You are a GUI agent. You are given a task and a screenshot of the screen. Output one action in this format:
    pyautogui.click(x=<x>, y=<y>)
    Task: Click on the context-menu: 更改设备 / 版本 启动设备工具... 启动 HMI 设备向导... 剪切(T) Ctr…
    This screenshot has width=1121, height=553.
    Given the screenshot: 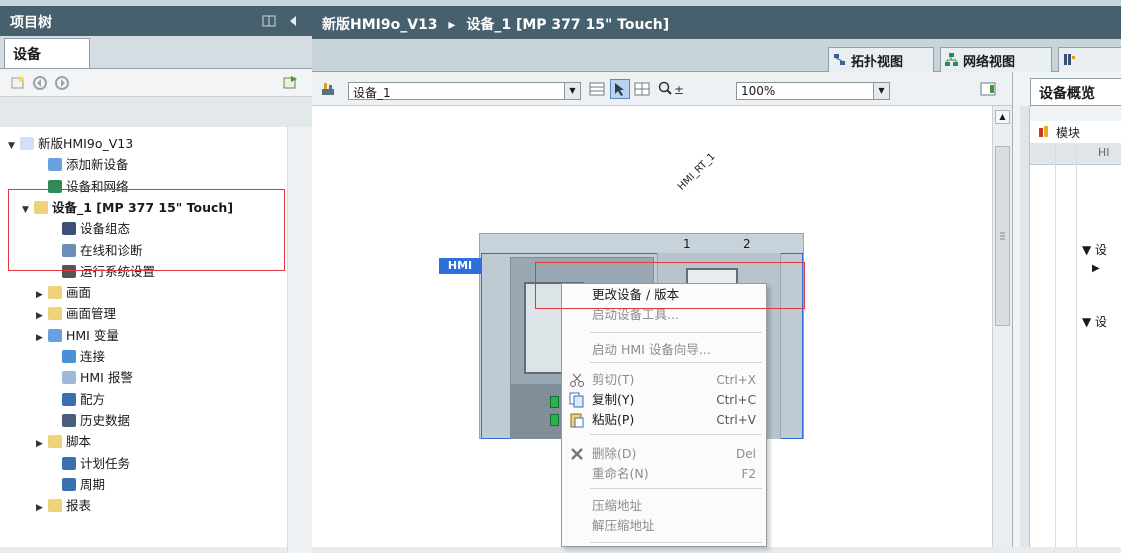 What is the action you would take?
    pyautogui.click(x=664, y=415)
    